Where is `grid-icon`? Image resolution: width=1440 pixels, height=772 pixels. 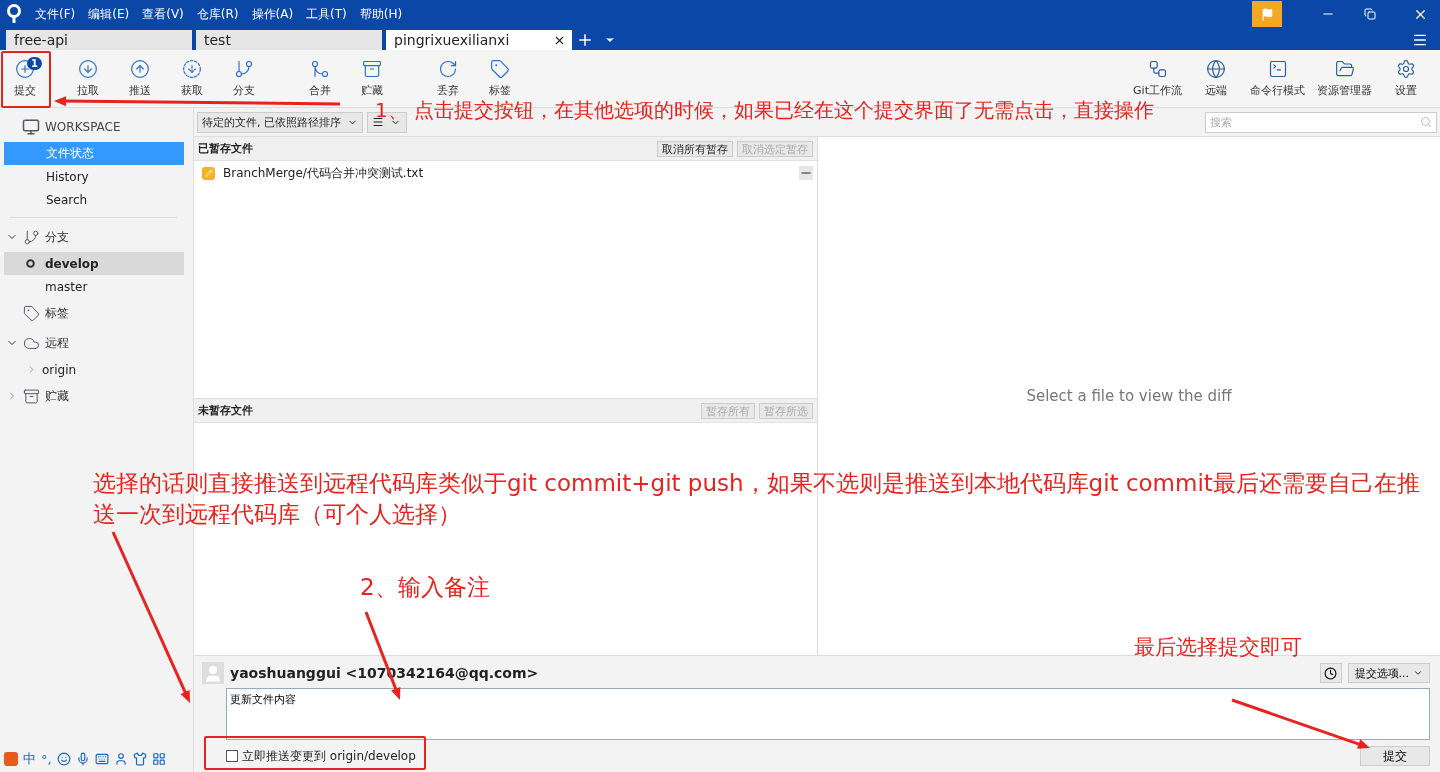
grid-icon is located at coordinates (158, 759).